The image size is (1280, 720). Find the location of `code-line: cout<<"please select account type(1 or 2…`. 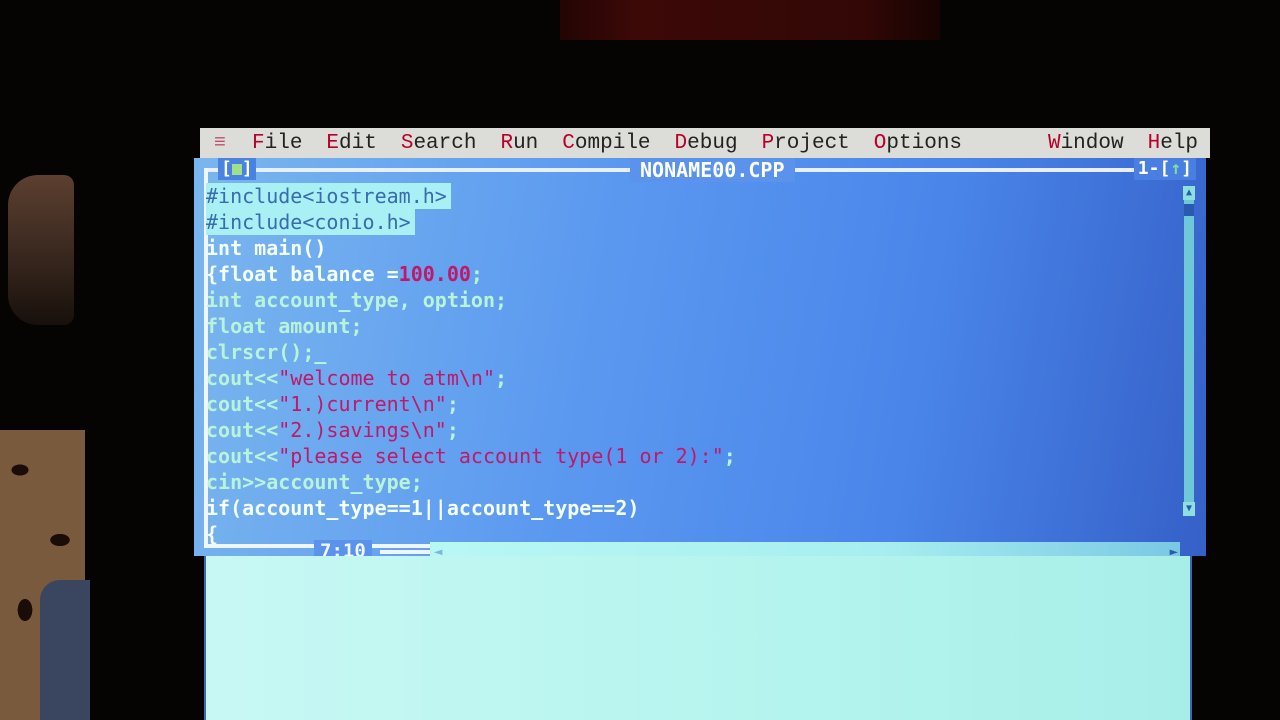

code-line: cout<<"please select account type(1 or 2… is located at coordinates (471, 456).